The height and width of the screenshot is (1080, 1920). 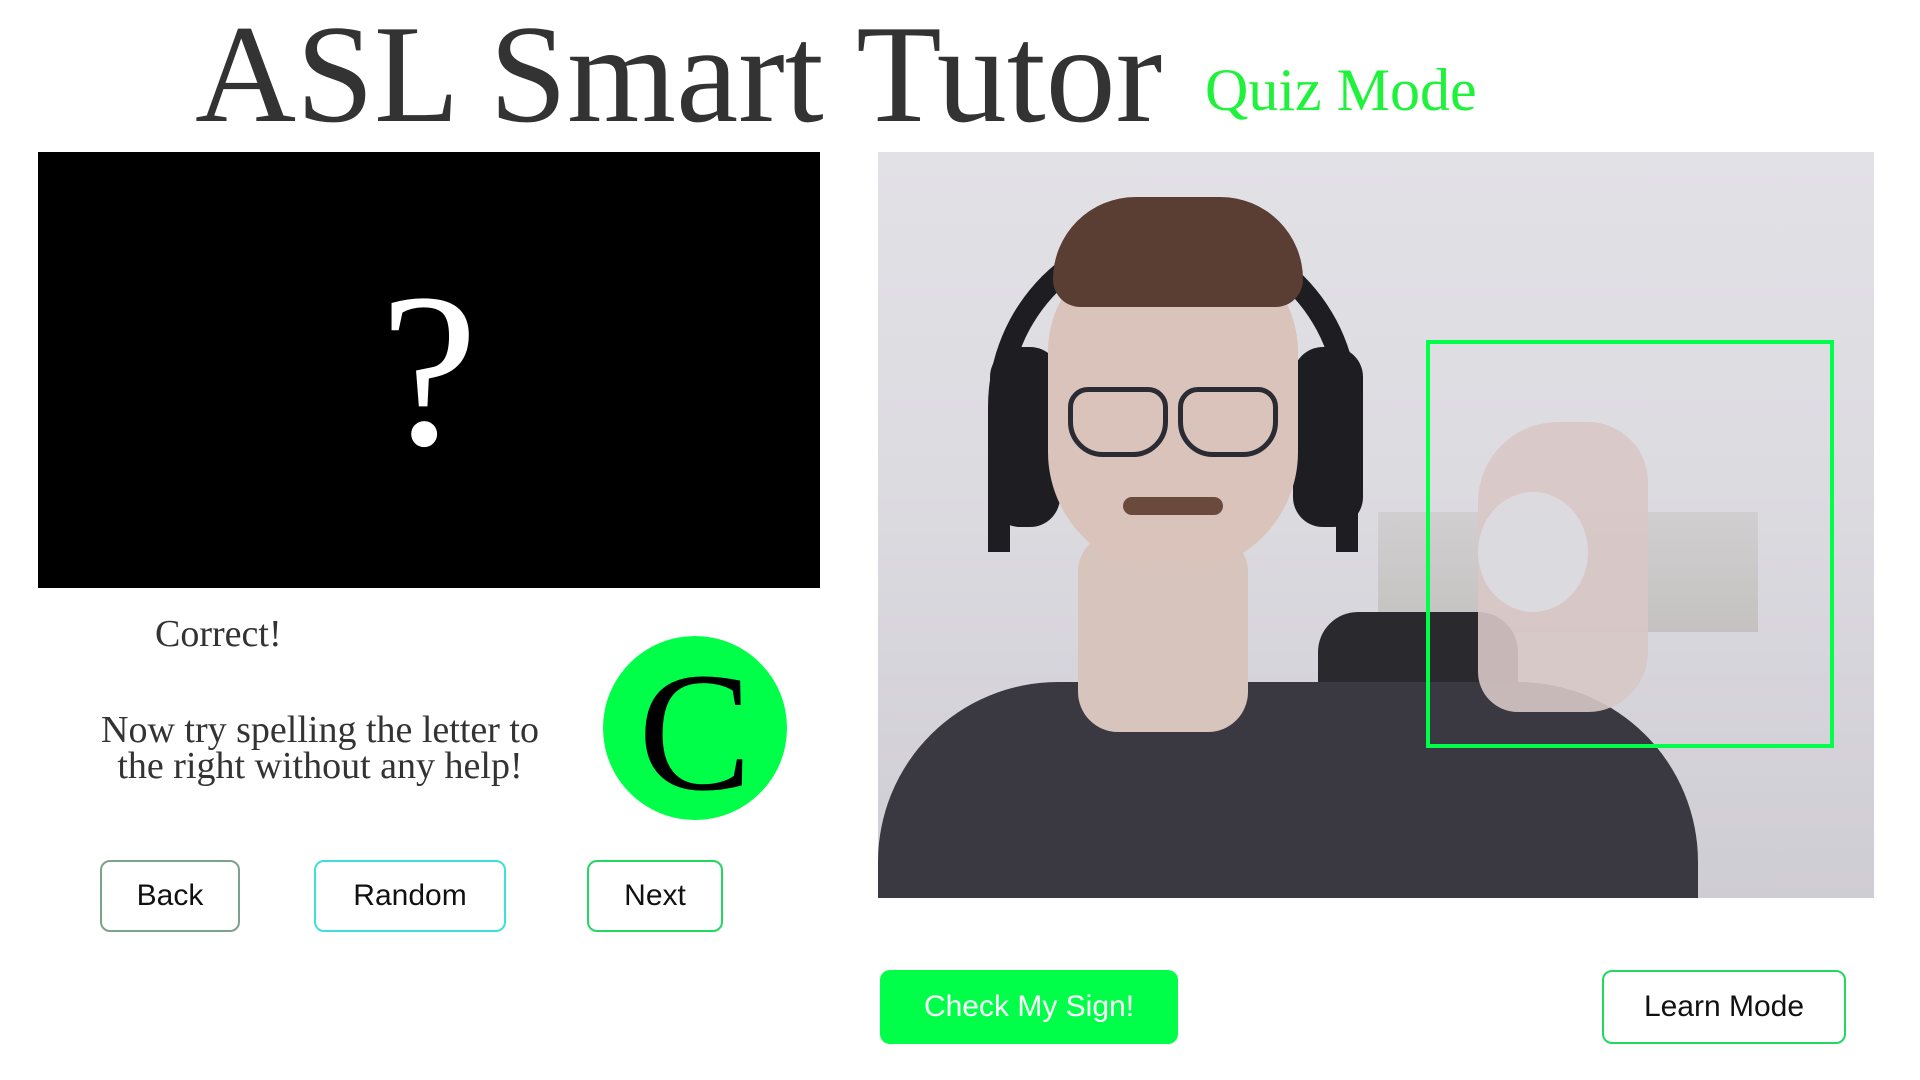 What do you see at coordinates (1341, 90) in the screenshot?
I see `mode-indicator: Quiz Mode` at bounding box center [1341, 90].